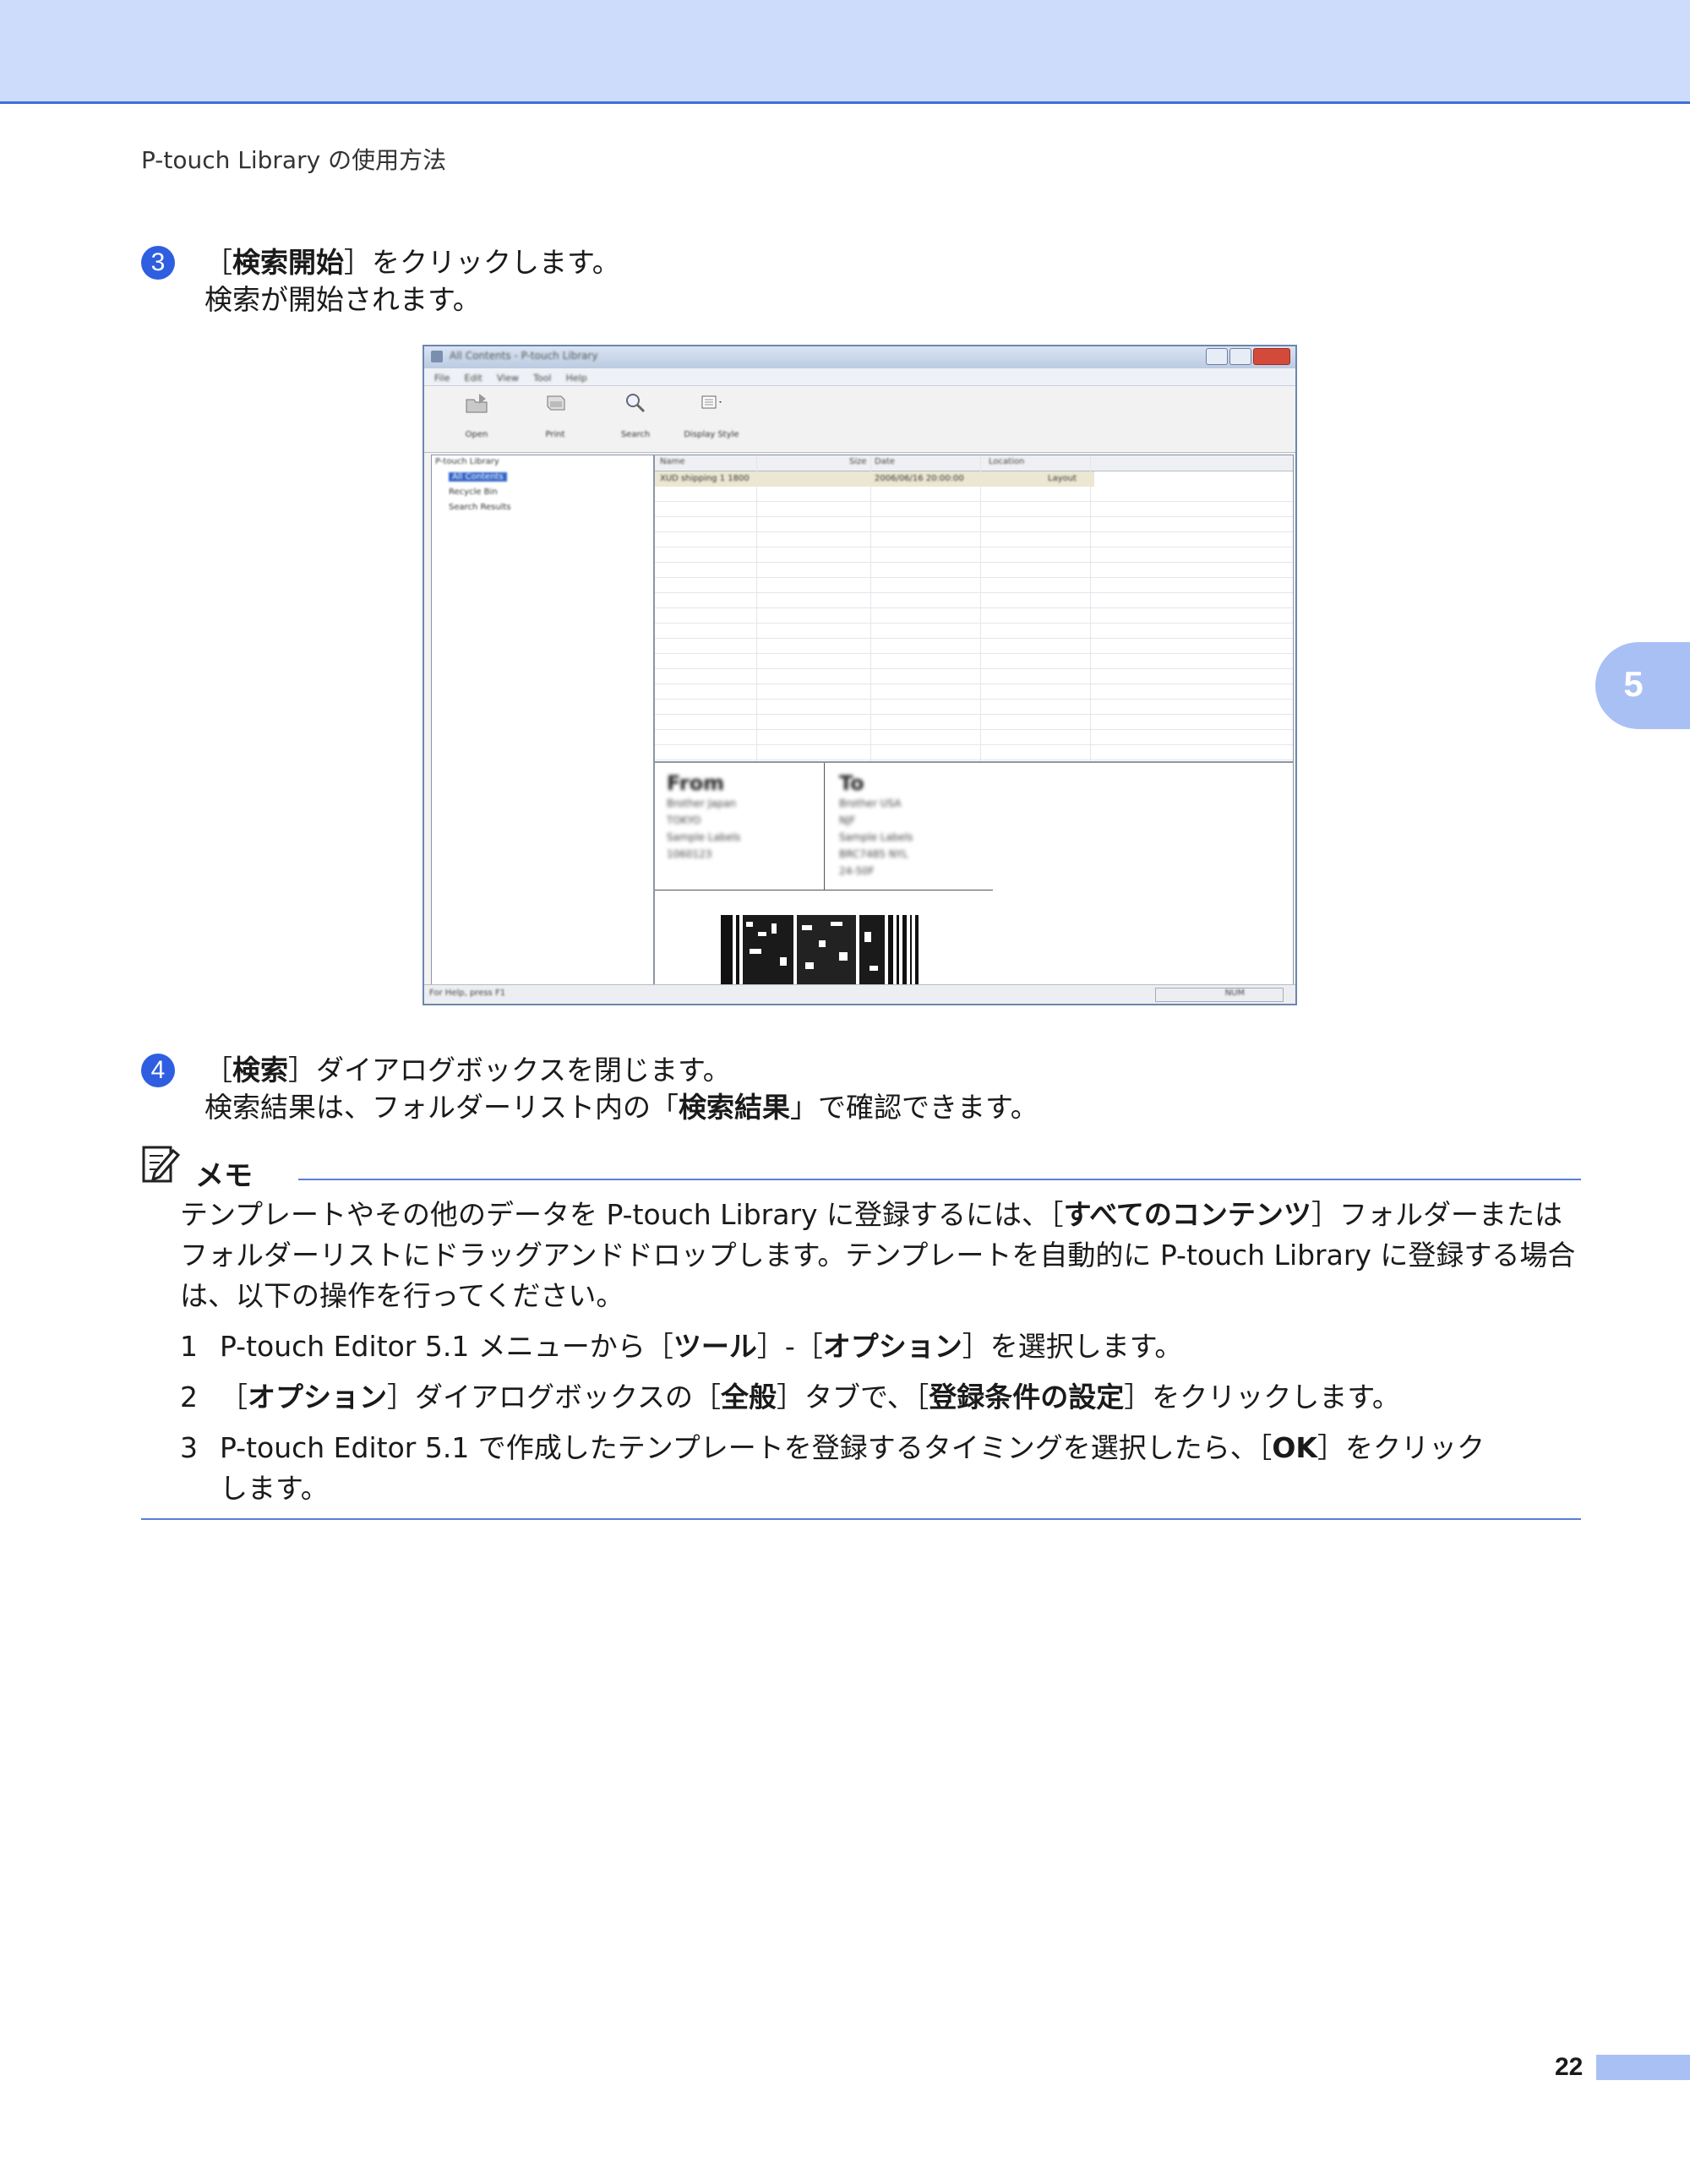  I want to click on close-icon, so click(1271, 356).